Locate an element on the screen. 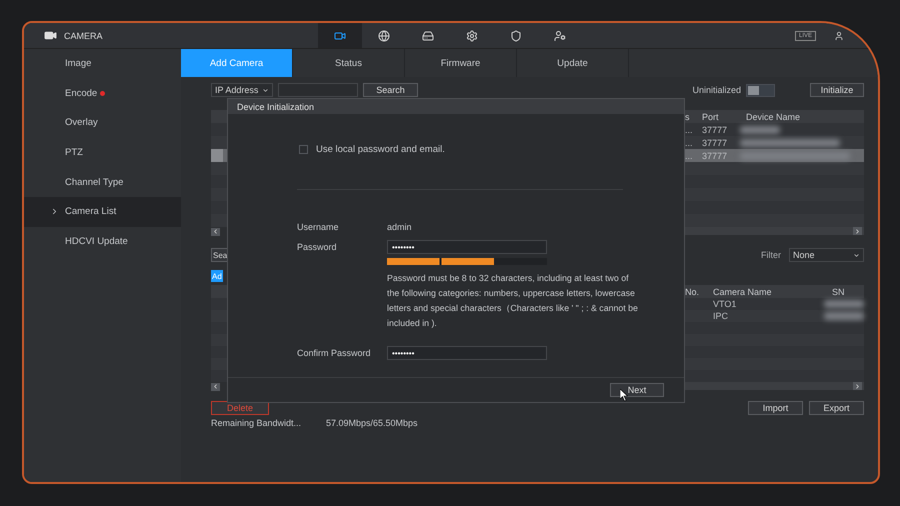 Image resolution: width=900 pixels, height=506 pixels. bandwidth-value: 57.09Mbps/65.50Mbps is located at coordinates (372, 423).